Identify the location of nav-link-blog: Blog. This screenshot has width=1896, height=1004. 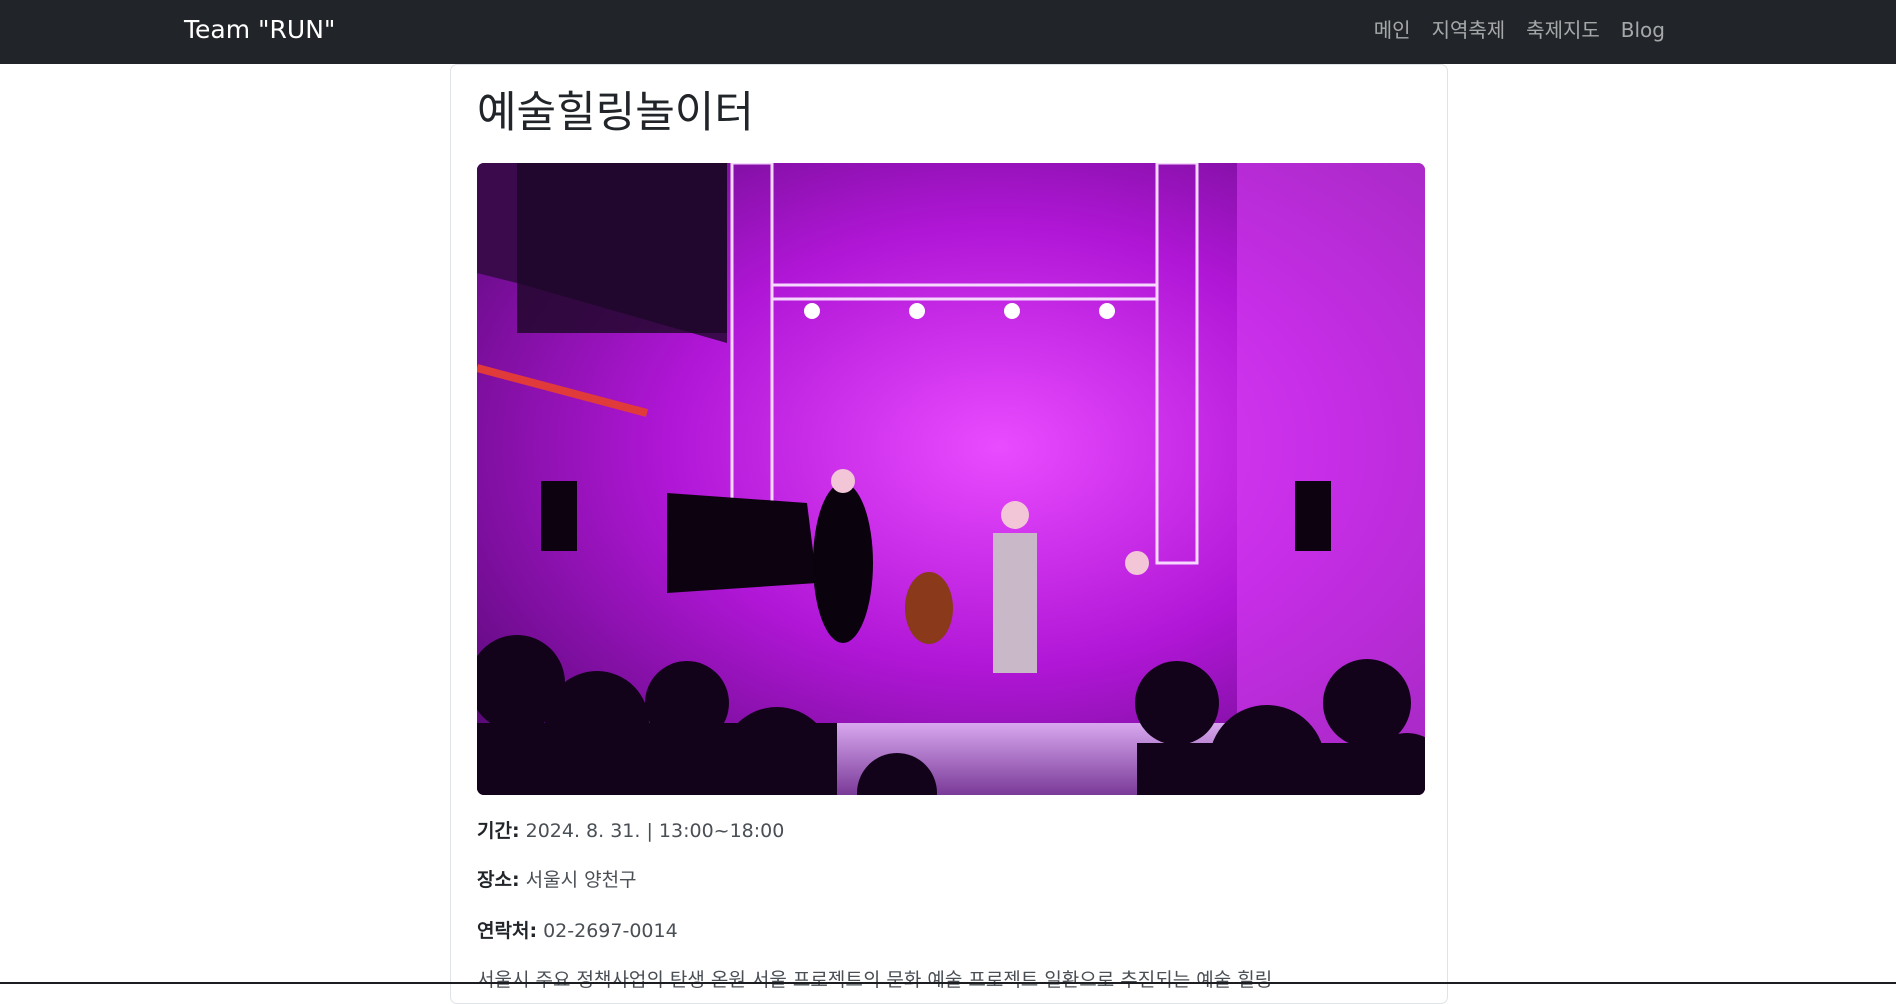
(1643, 30).